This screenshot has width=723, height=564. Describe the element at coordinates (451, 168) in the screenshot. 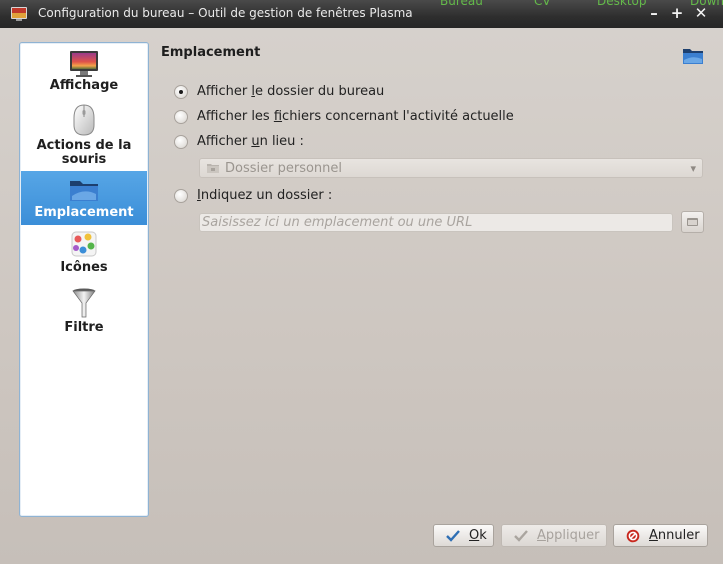

I see `place-select: Dossier personnel ▾` at that location.